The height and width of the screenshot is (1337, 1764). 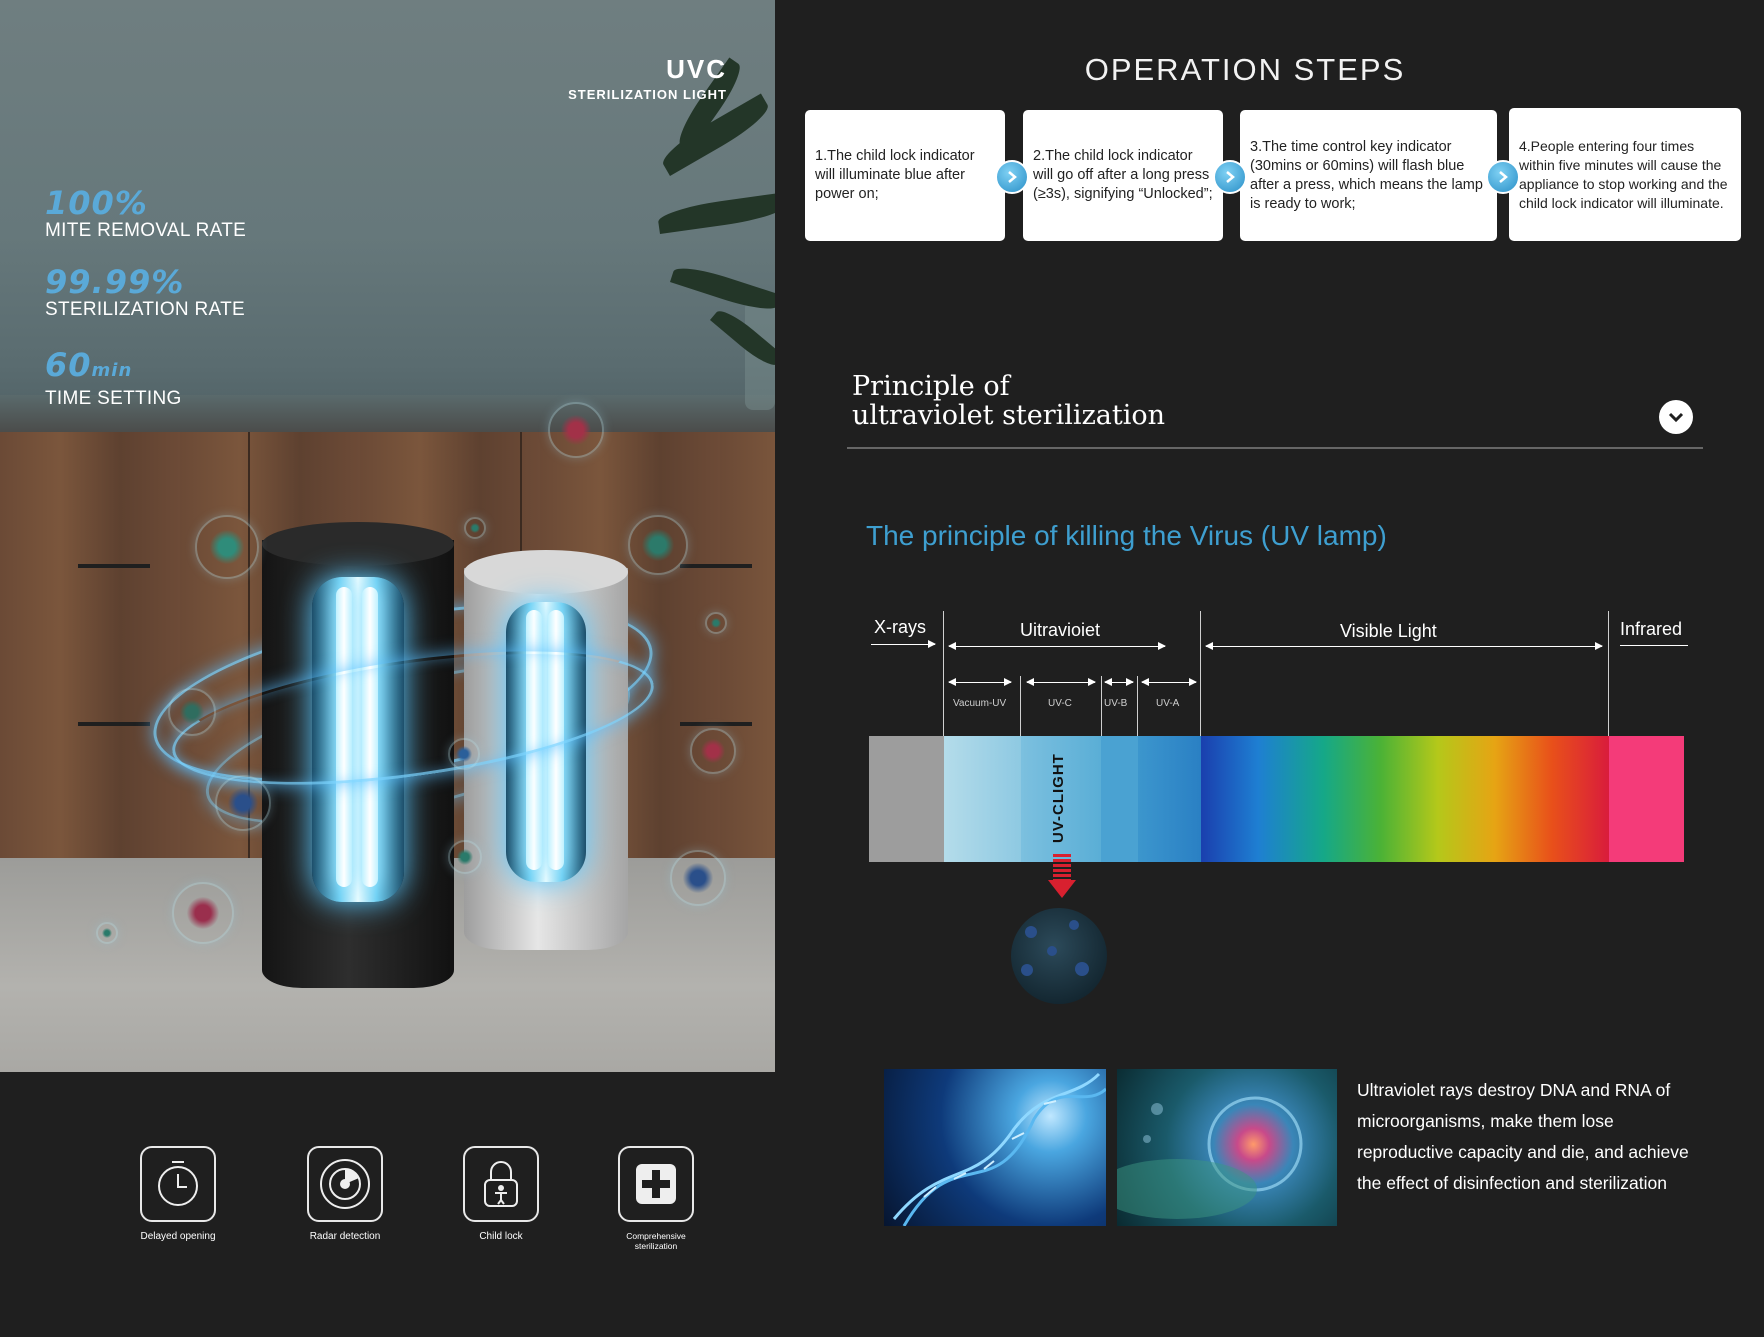 What do you see at coordinates (995, 1147) in the screenshot?
I see `dna-helix-image` at bounding box center [995, 1147].